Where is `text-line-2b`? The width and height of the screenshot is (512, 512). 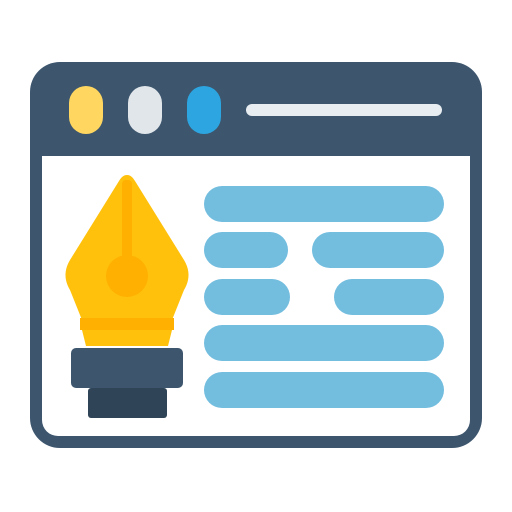 text-line-2b is located at coordinates (378, 250).